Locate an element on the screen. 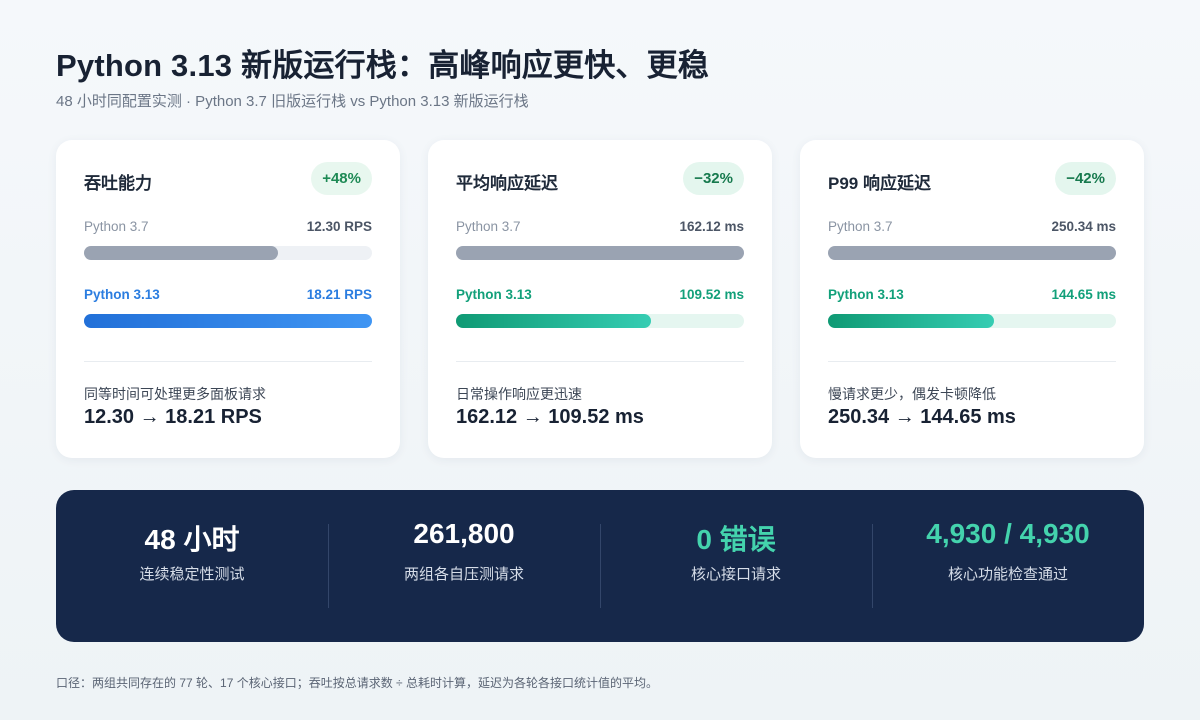  new-version-value: 109.52 ms is located at coordinates (711, 294).